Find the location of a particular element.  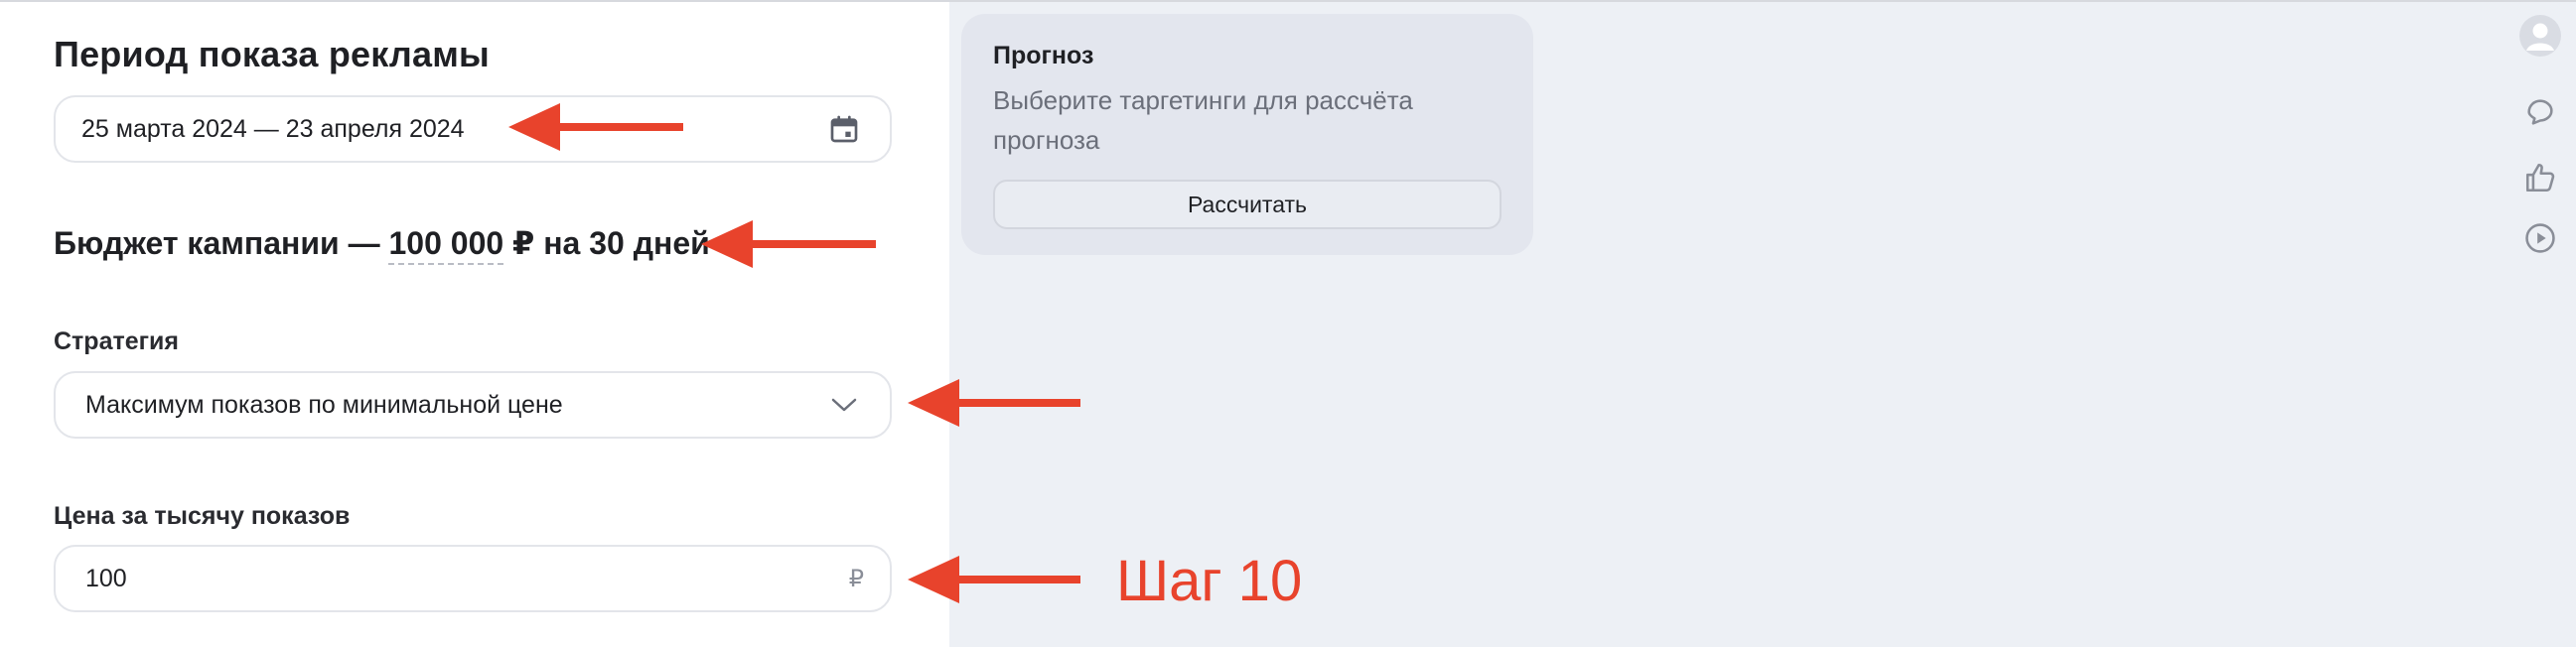

budget-prefix: Бюджет кампании — is located at coordinates (217, 243).